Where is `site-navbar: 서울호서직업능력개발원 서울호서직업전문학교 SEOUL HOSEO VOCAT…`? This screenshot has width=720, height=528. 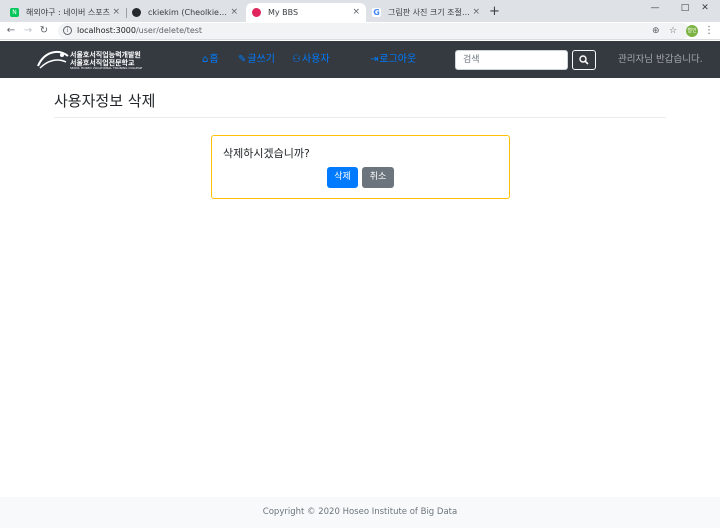 site-navbar: 서울호서직업능력개발원 서울호서직업전문학교 SEOUL HOSEO VOCAT… is located at coordinates (360, 59).